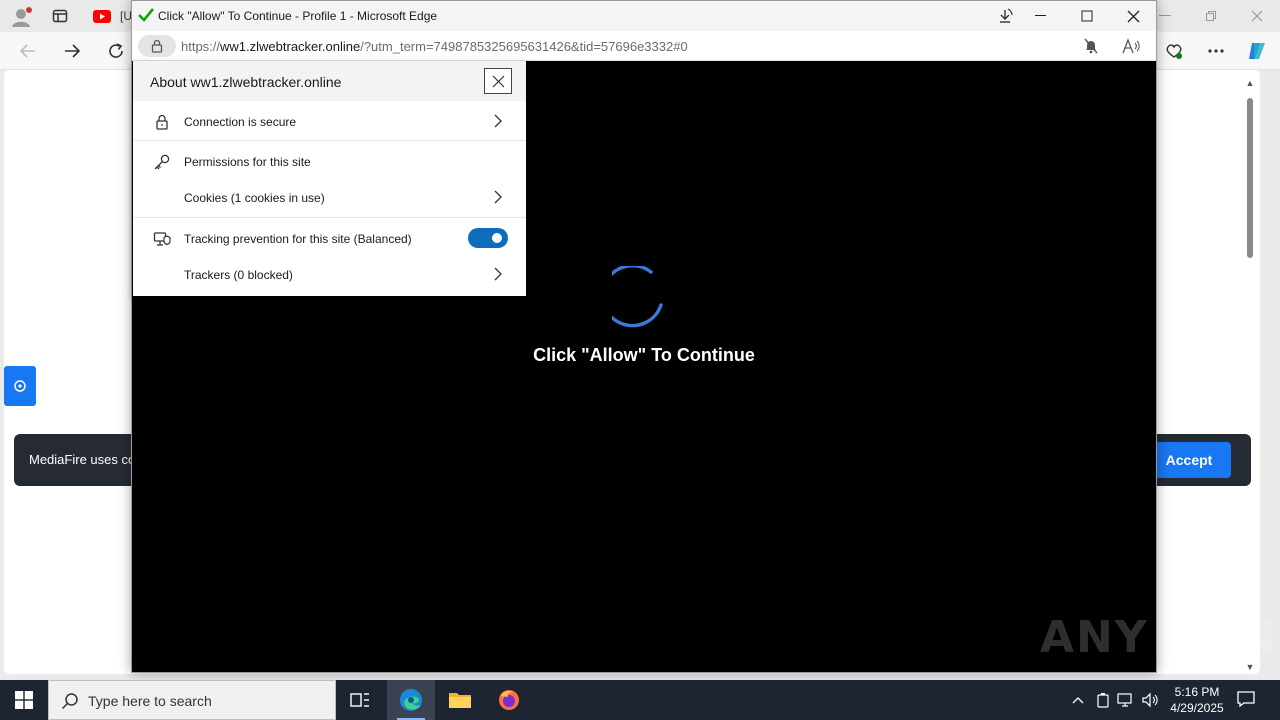  I want to click on key-icon, so click(162, 162).